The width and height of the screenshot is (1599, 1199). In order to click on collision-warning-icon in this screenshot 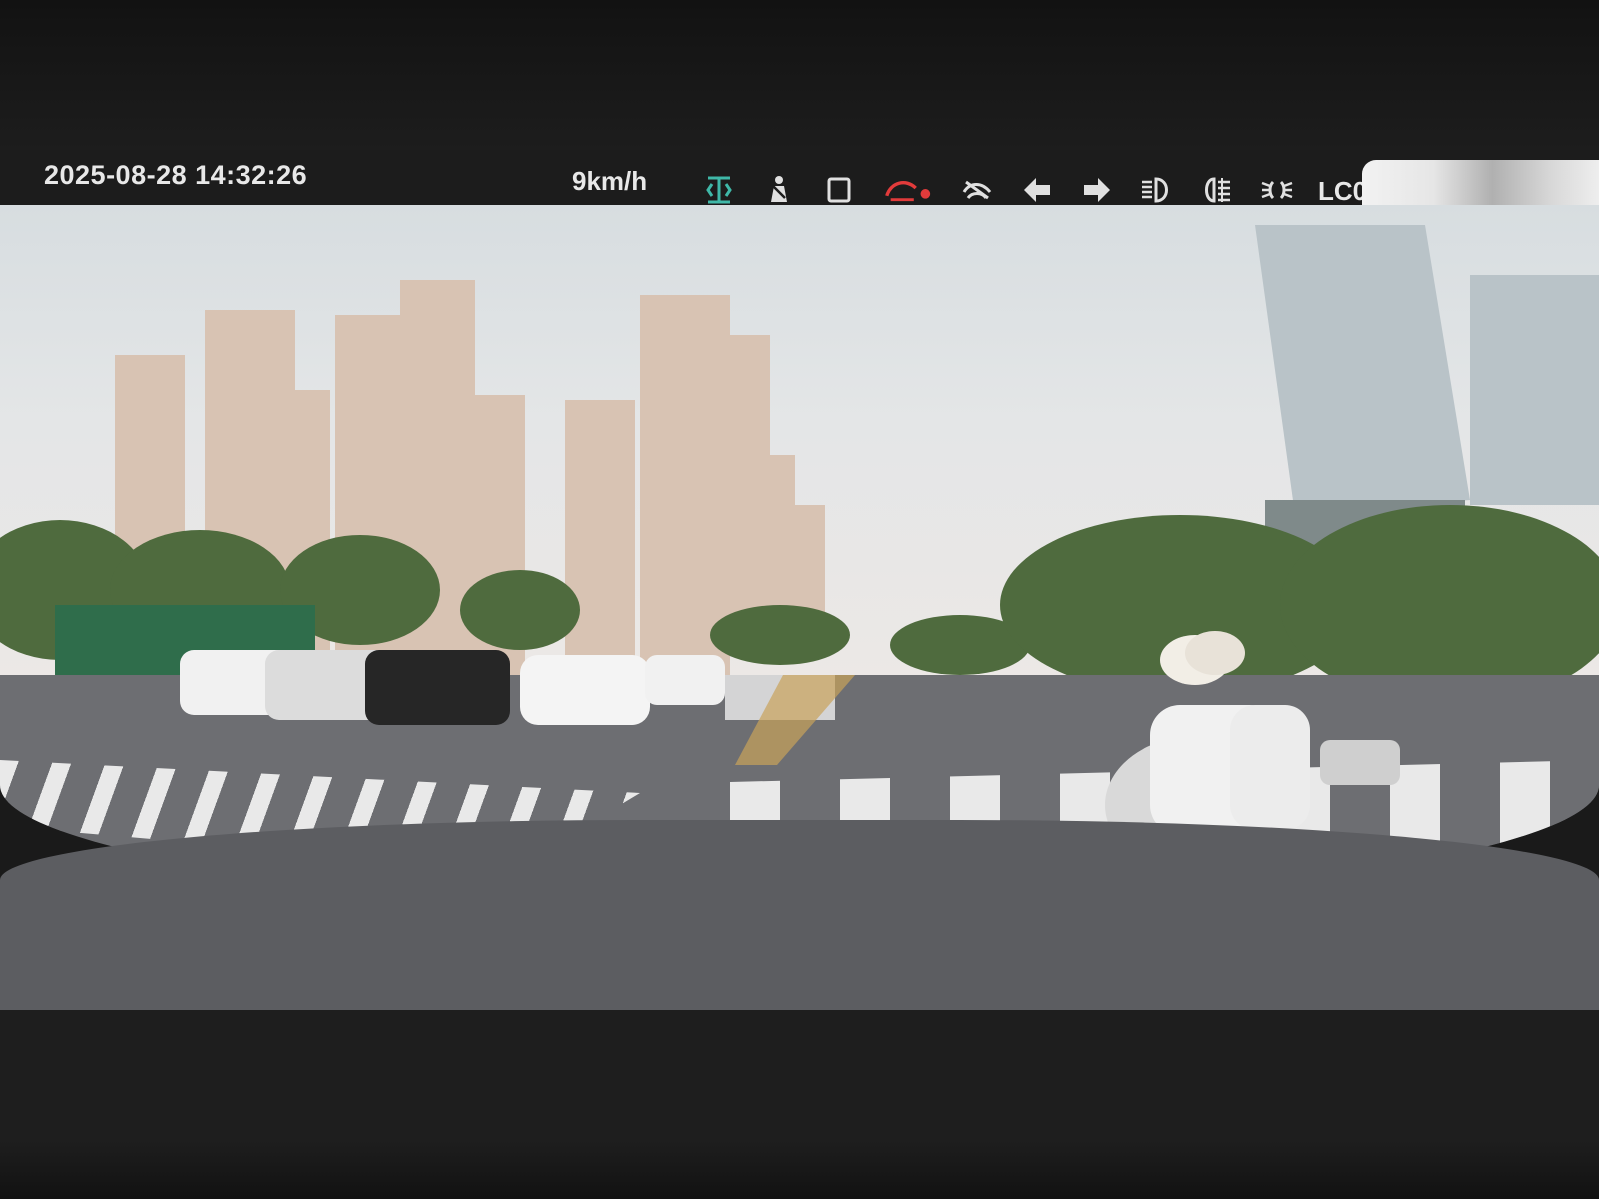, I will do `click(908, 190)`.